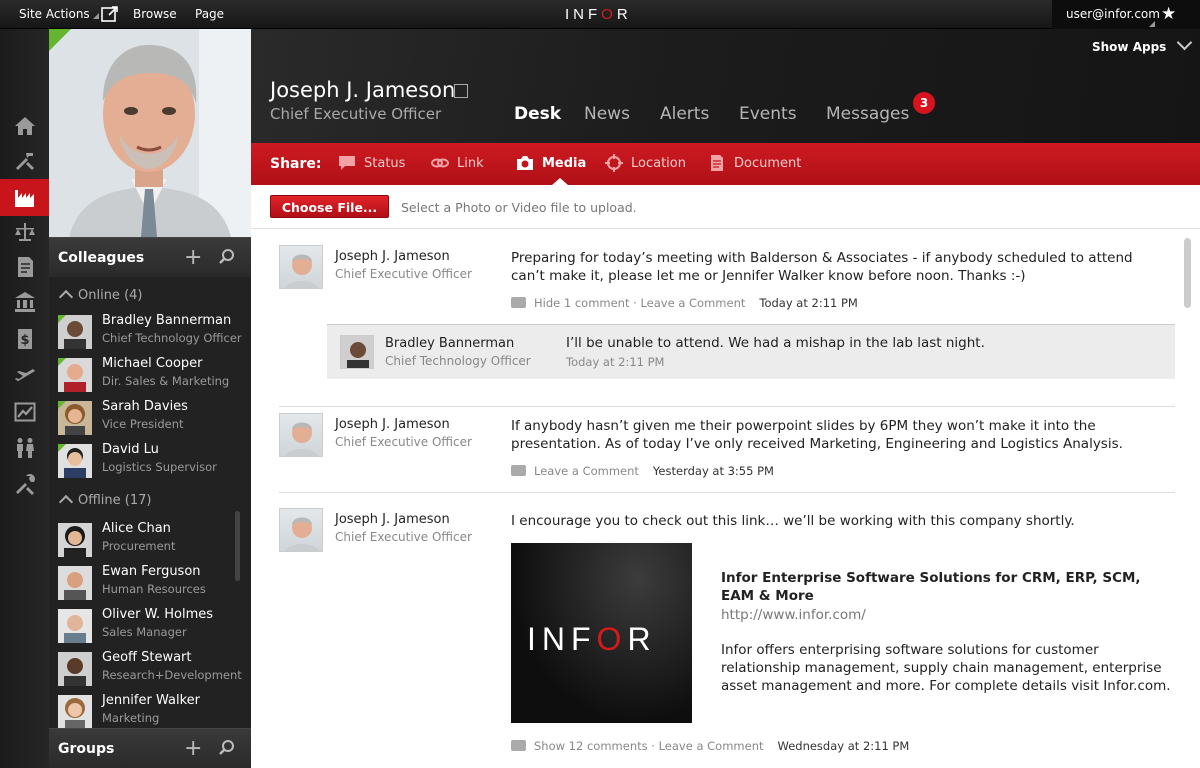 The width and height of the screenshot is (1200, 768). I want to click on colleague-name: Sarah Davies, so click(145, 406).